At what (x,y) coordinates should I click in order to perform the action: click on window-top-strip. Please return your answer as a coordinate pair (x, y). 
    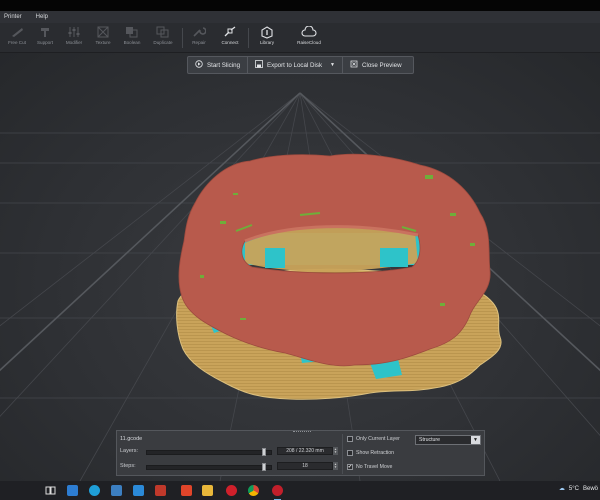
    Looking at the image, I should click on (300, 5).